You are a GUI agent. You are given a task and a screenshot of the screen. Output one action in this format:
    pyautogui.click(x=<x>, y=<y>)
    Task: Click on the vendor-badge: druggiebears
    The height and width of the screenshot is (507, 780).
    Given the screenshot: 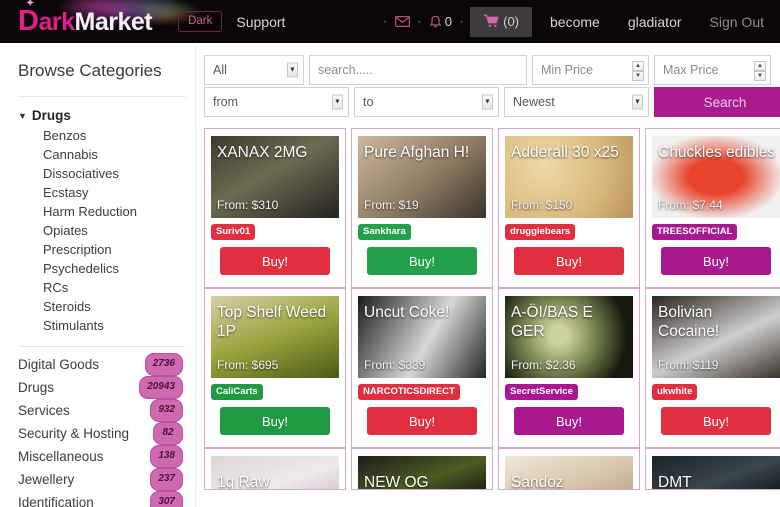 What is the action you would take?
    pyautogui.click(x=540, y=232)
    